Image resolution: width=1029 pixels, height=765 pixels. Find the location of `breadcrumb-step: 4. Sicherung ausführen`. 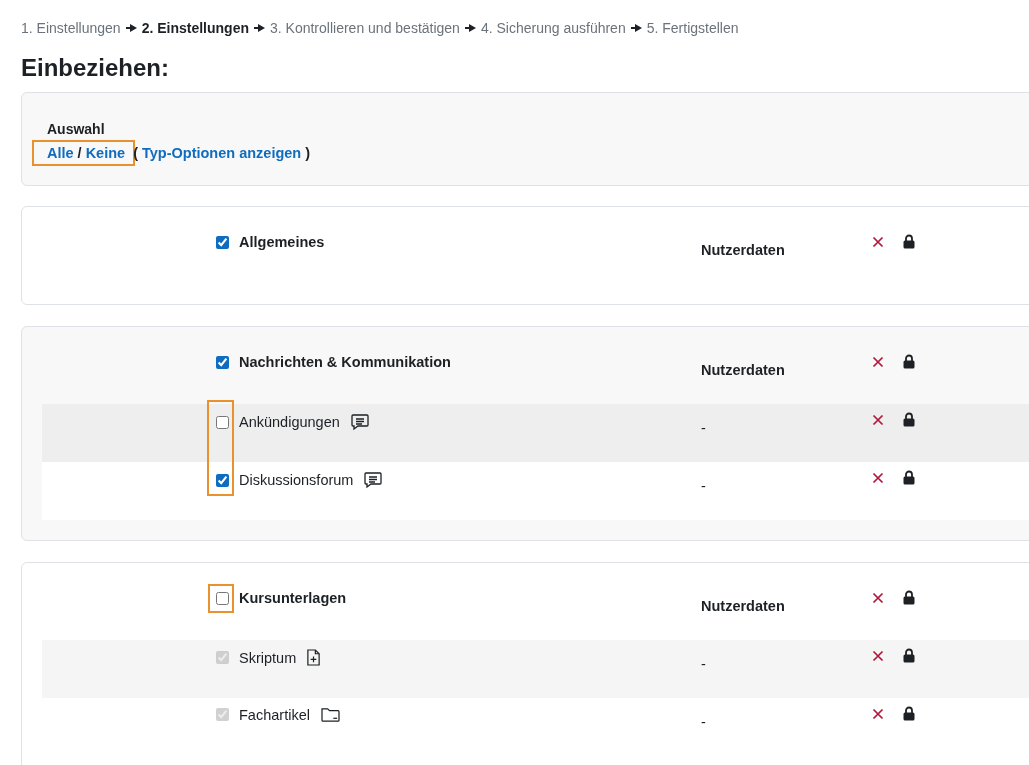

breadcrumb-step: 4. Sicherung ausführen is located at coordinates (553, 28).